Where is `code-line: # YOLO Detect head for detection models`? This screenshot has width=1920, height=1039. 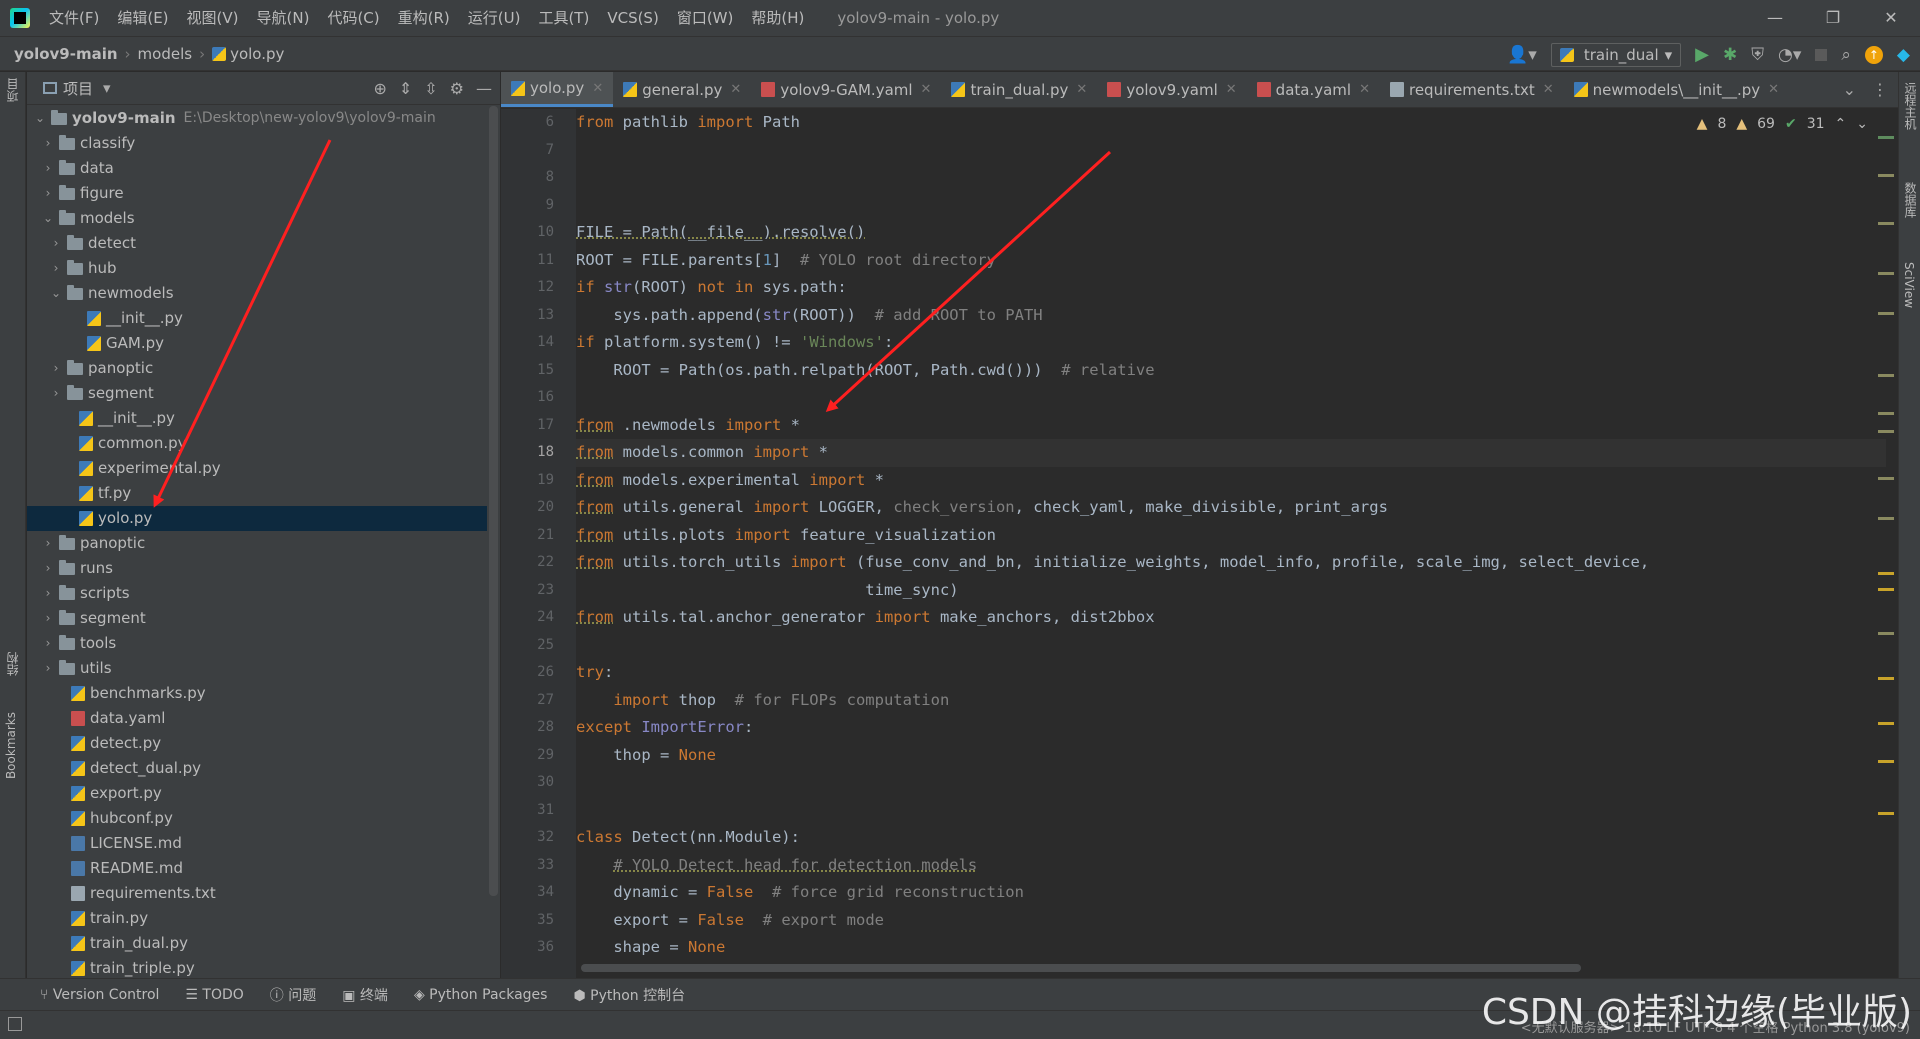 code-line: # YOLO Detect head for detection models is located at coordinates (1231, 866).